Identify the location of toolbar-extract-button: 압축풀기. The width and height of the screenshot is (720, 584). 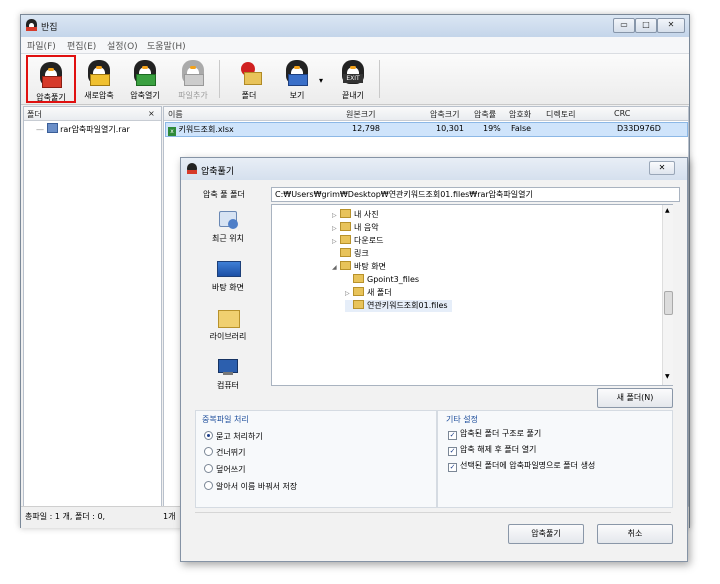
(51, 79).